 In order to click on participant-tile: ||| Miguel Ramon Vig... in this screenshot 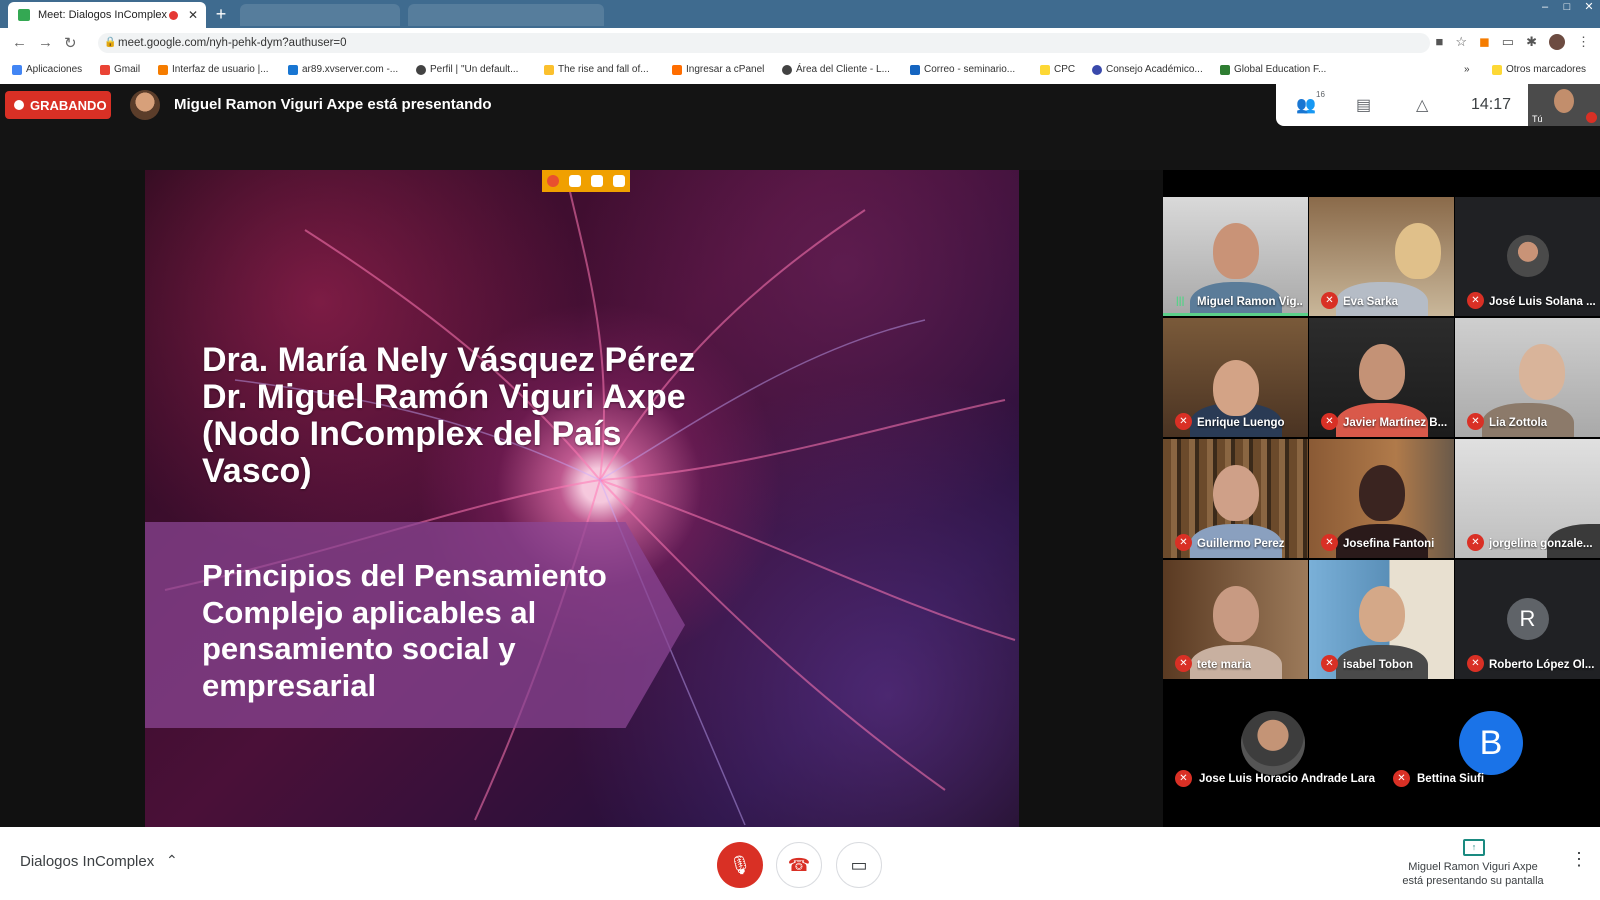, I will do `click(1235, 256)`.